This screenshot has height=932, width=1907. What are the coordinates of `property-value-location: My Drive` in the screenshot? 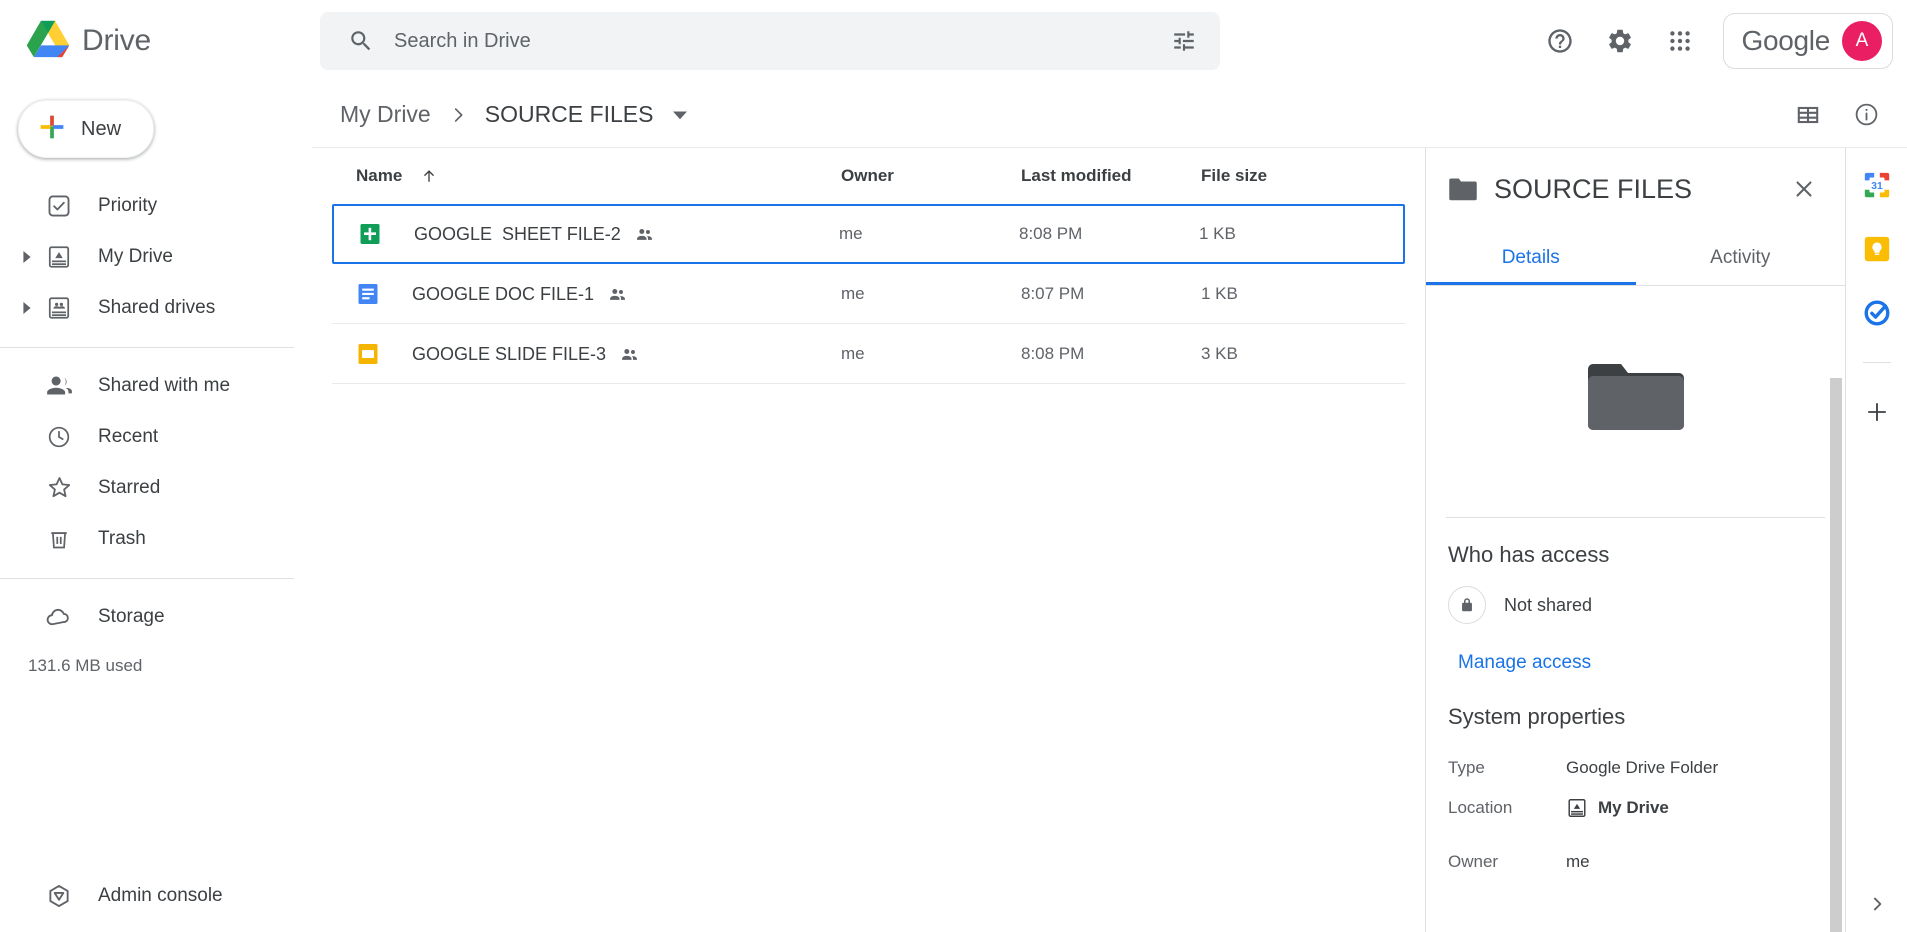 It's located at (1617, 808).